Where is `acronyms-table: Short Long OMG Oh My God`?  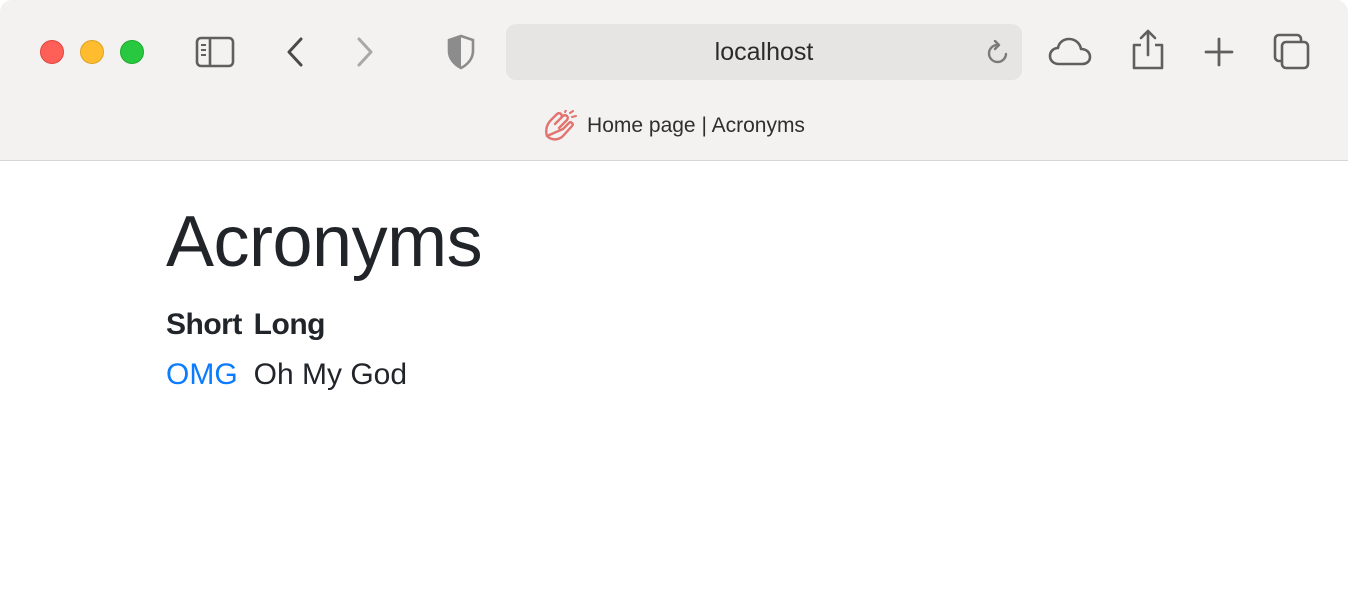
acronyms-table: Short Long OMG Oh My God is located at coordinates (294, 350).